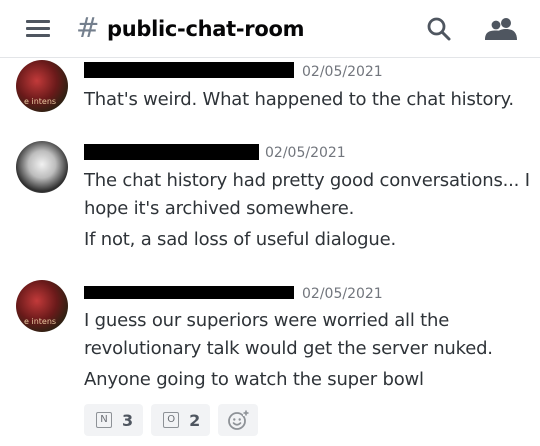 Image resolution: width=540 pixels, height=446 pixels. Describe the element at coordinates (114, 420) in the screenshot. I see `reaction-pill: N 3` at that location.